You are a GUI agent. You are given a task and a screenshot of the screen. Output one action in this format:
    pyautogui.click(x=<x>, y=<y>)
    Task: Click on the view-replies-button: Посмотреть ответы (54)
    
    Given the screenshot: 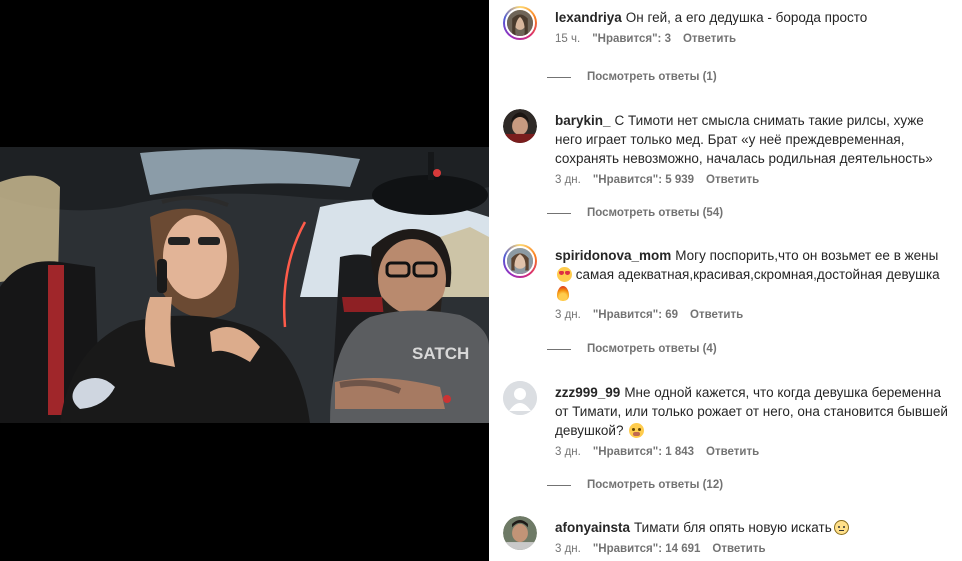 What is the action you would take?
    pyautogui.click(x=635, y=213)
    